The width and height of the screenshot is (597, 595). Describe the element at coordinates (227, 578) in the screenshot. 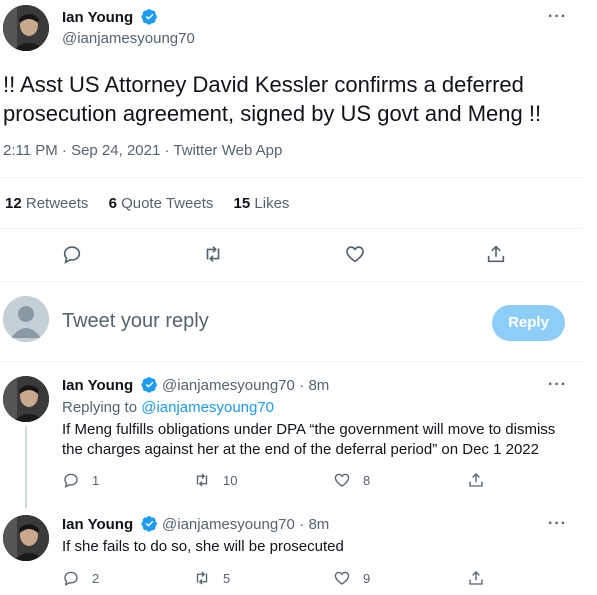

I see `retweet-count: 5` at that location.